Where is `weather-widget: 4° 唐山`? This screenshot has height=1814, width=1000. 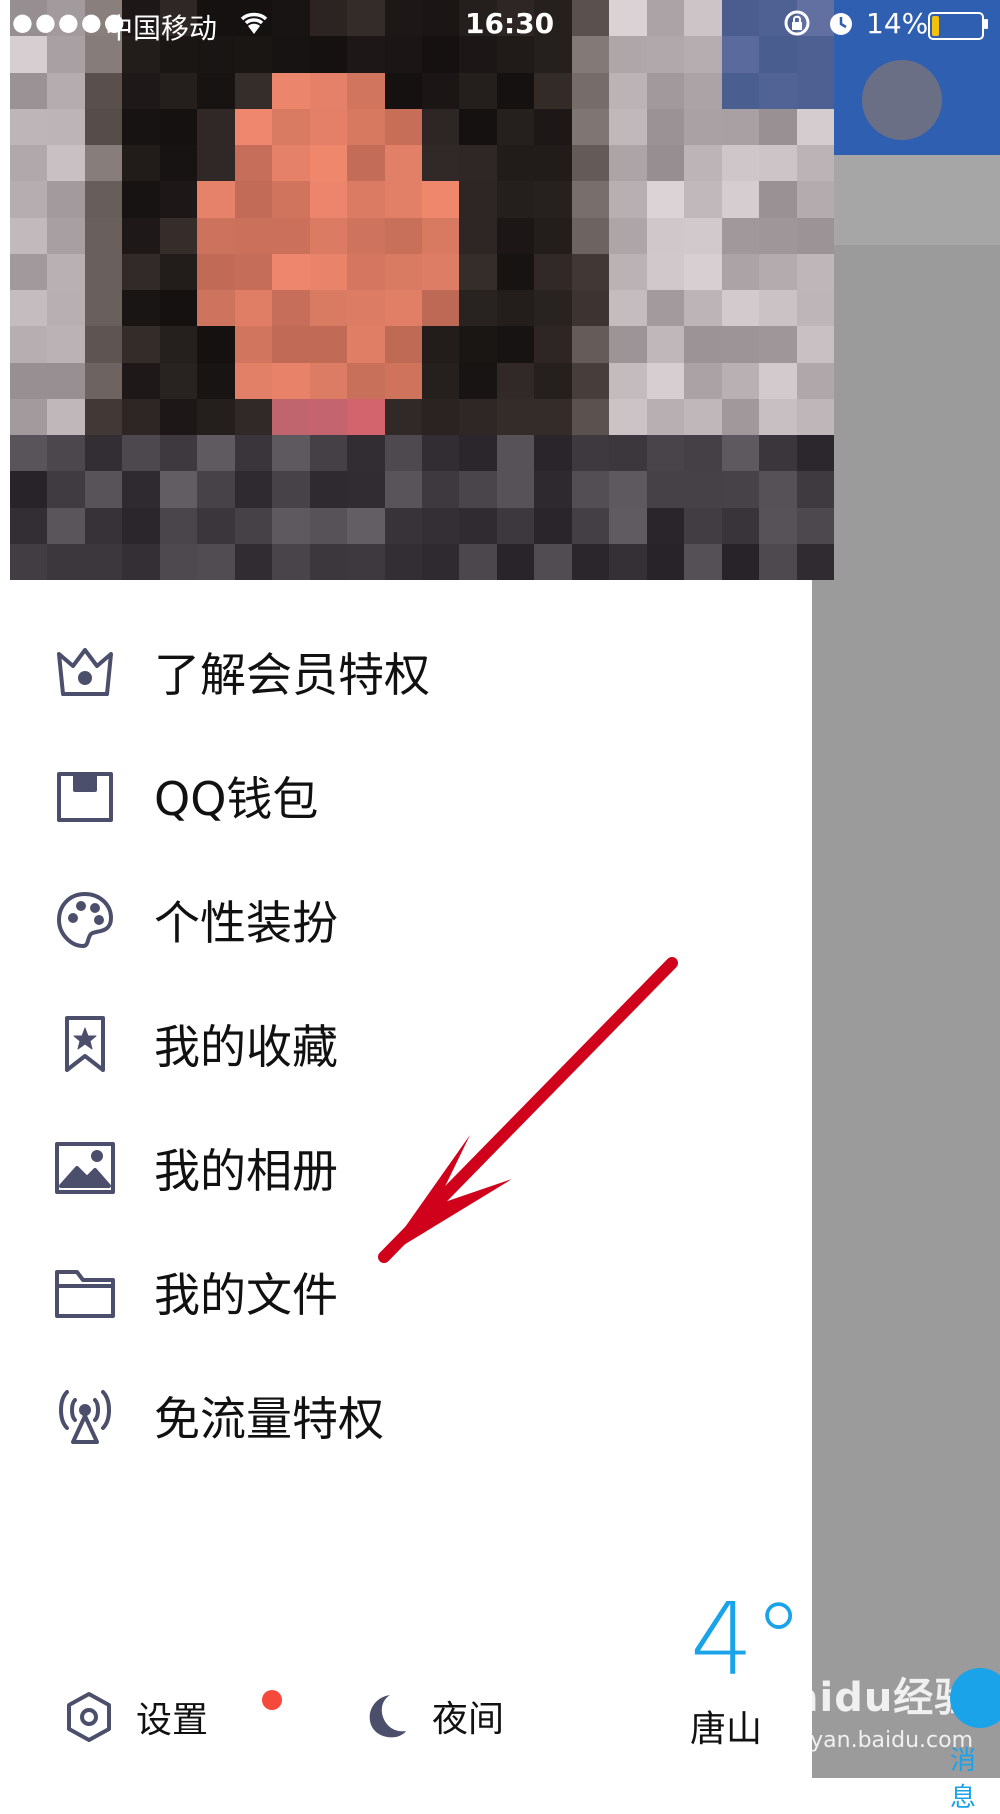 weather-widget: 4° 唐山 is located at coordinates (750, 1671).